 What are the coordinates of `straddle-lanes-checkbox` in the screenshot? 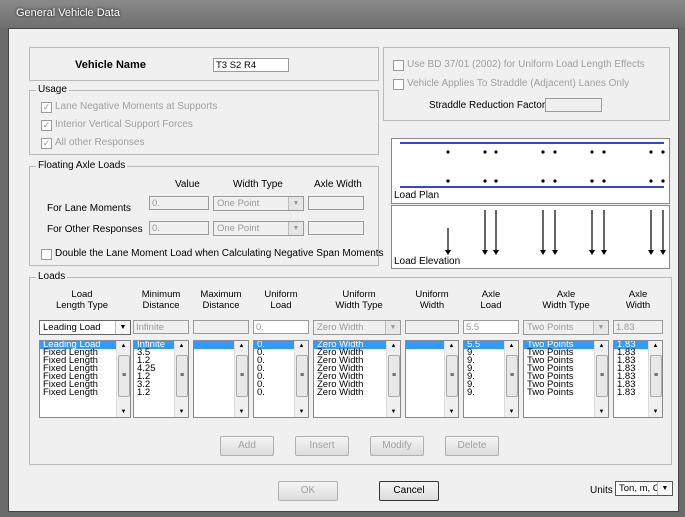 It's located at (398, 84).